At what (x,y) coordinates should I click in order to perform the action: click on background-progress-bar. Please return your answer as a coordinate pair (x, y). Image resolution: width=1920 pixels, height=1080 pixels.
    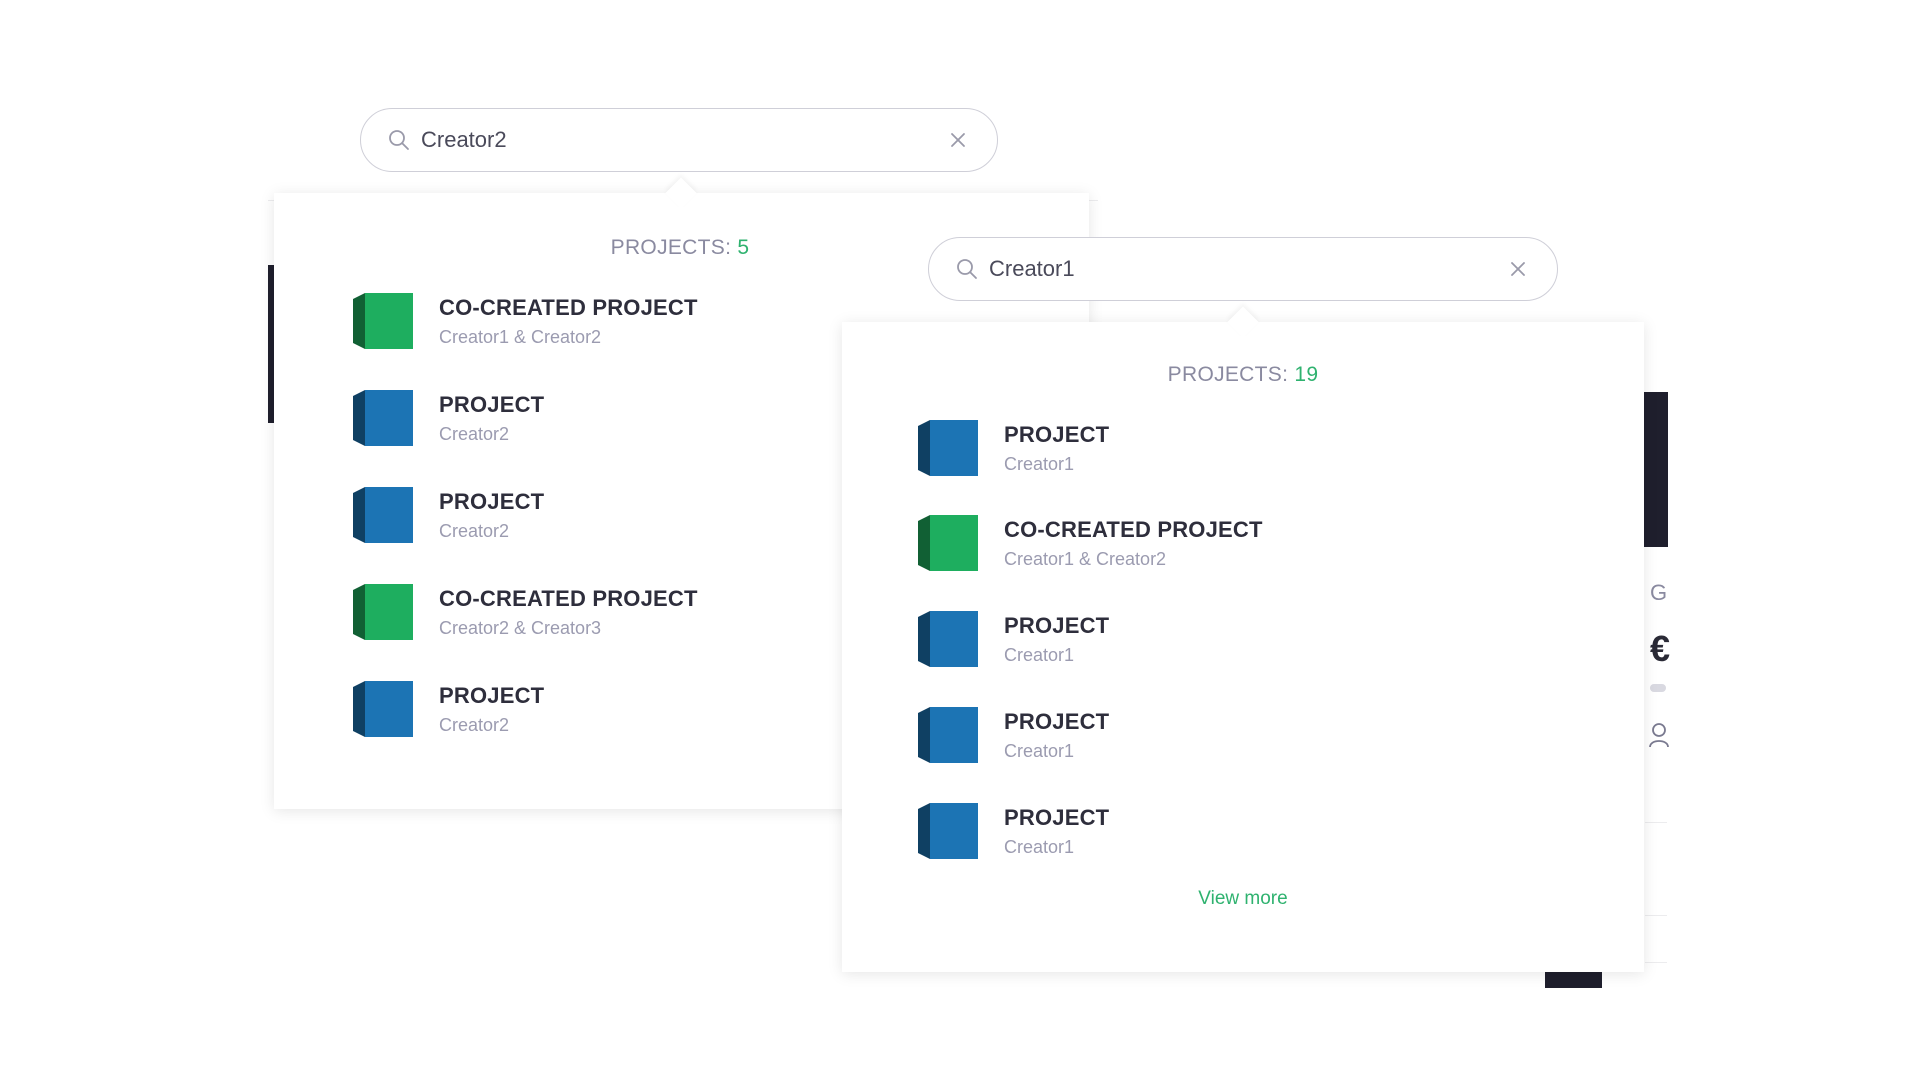
    Looking at the image, I should click on (1658, 688).